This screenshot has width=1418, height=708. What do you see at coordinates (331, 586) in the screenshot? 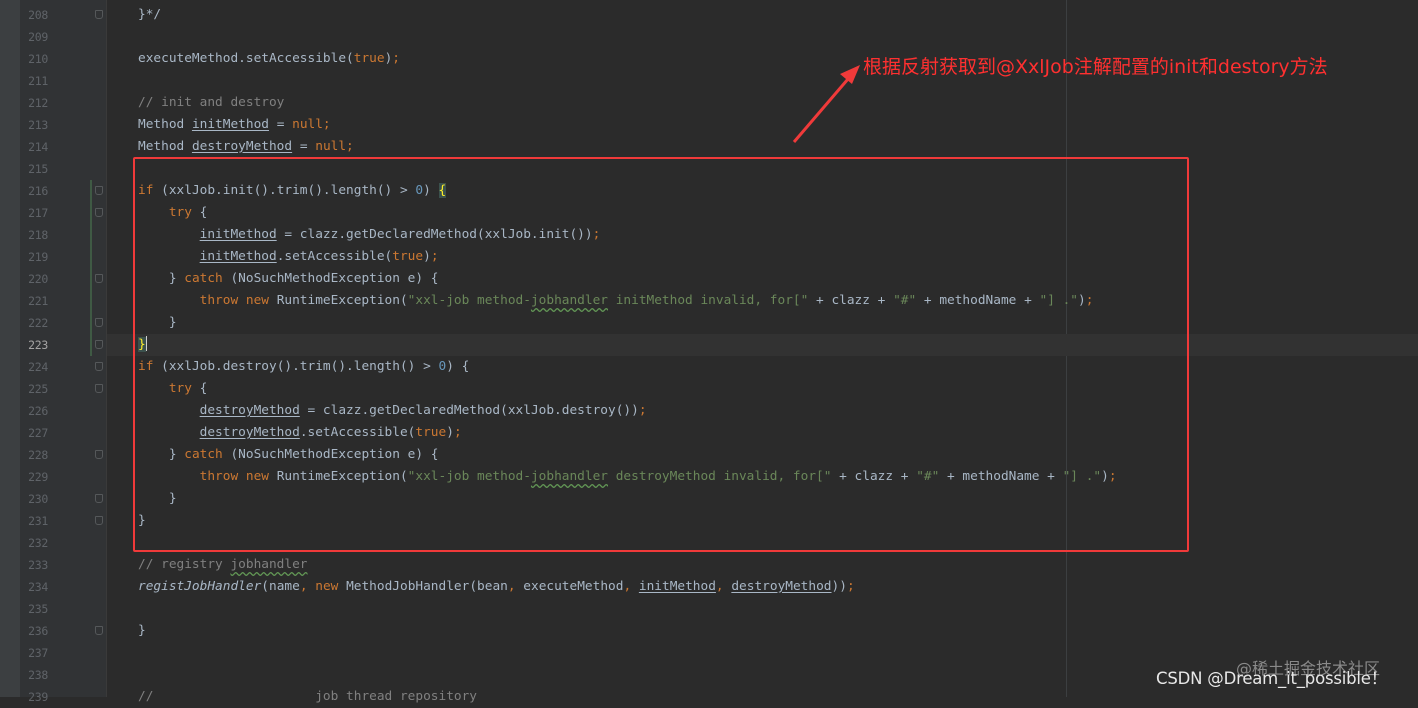
I see `code-token: new` at bounding box center [331, 586].